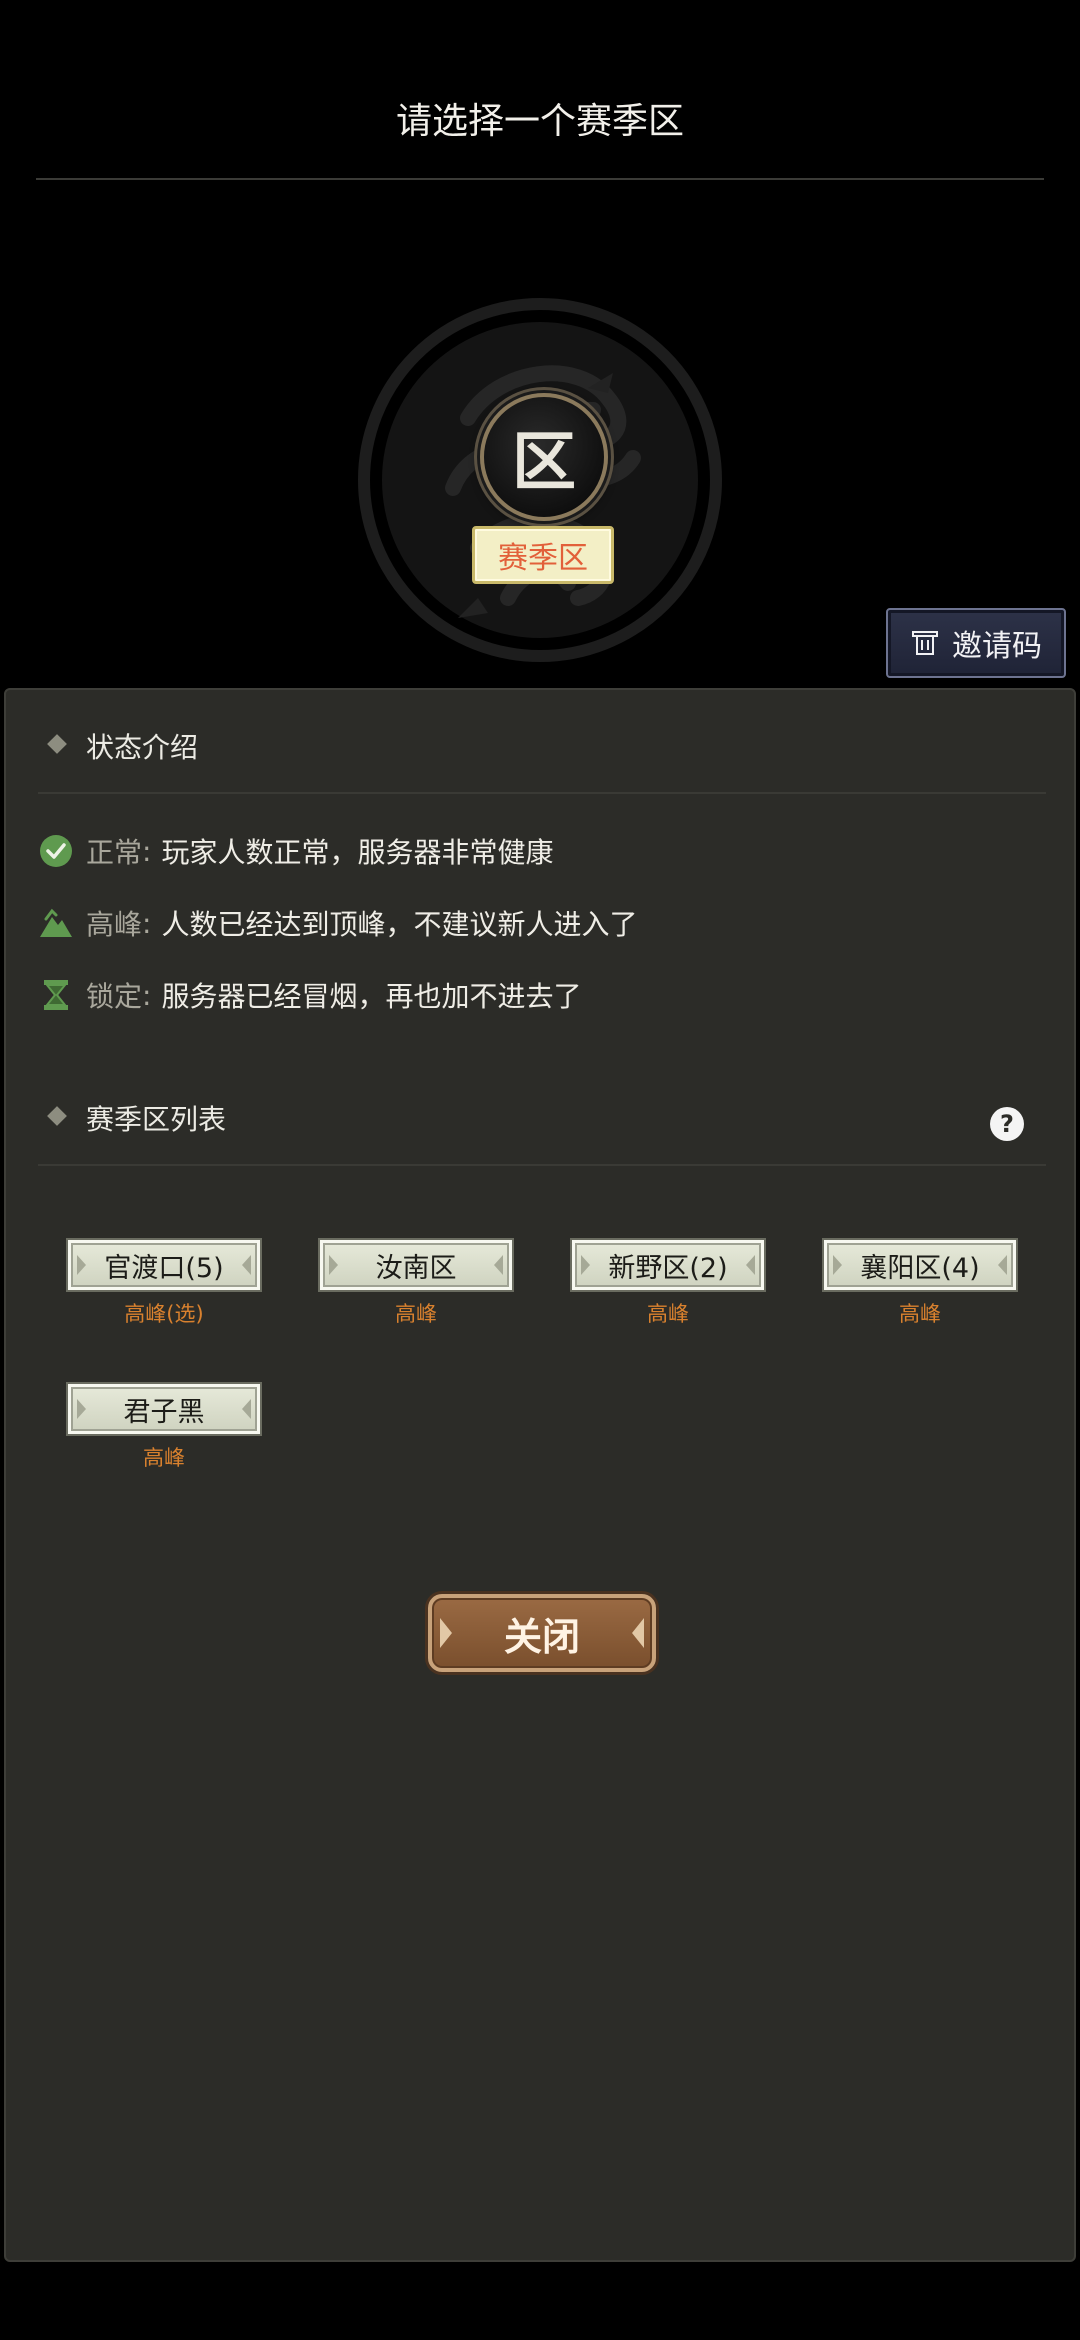 The image size is (1080, 2340). I want to click on status-normal: 正常: 玩家人数正常，服务器非常健康, so click(295, 851).